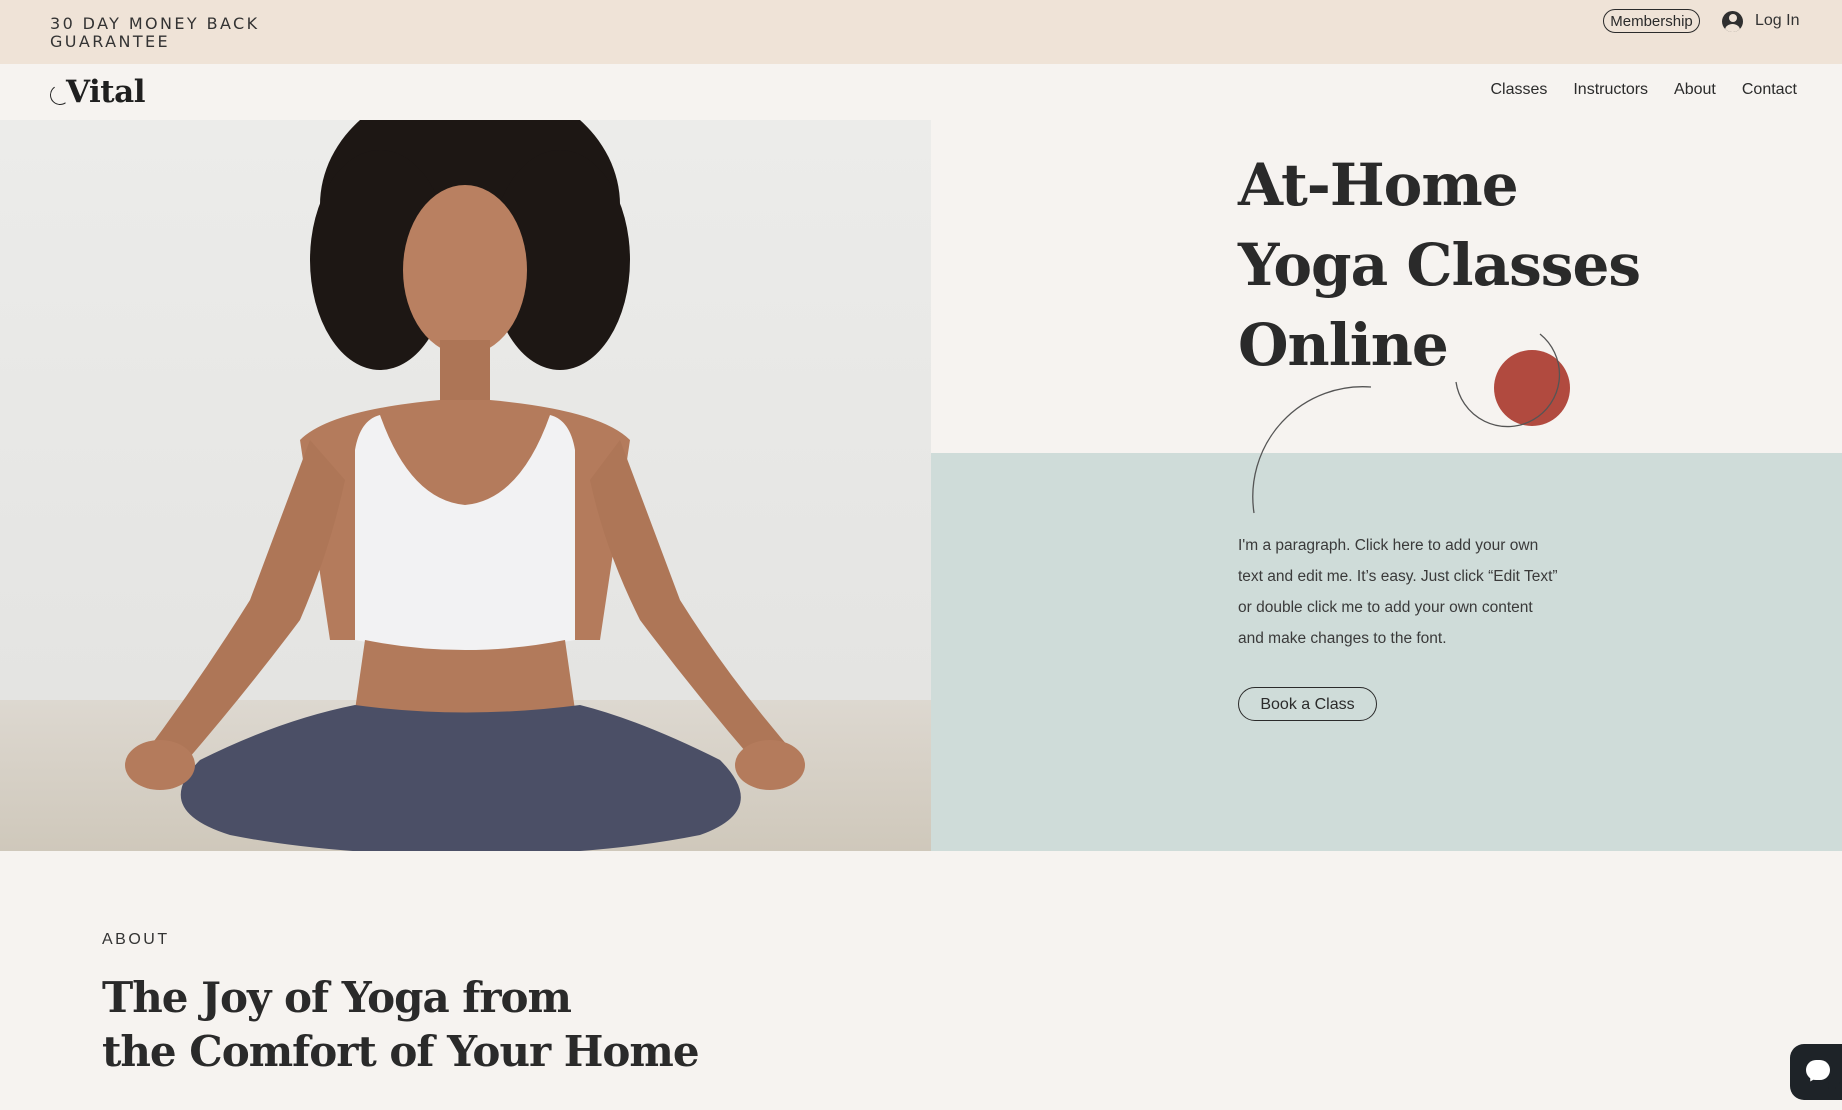  Describe the element at coordinates (1610, 90) in the screenshot. I see `nav-item-instructors: Instructors` at that location.